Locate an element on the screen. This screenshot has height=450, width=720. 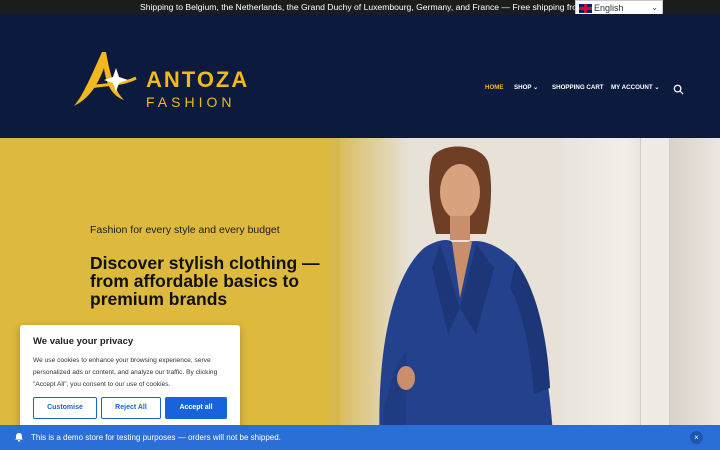
bell-icon is located at coordinates (19, 437).